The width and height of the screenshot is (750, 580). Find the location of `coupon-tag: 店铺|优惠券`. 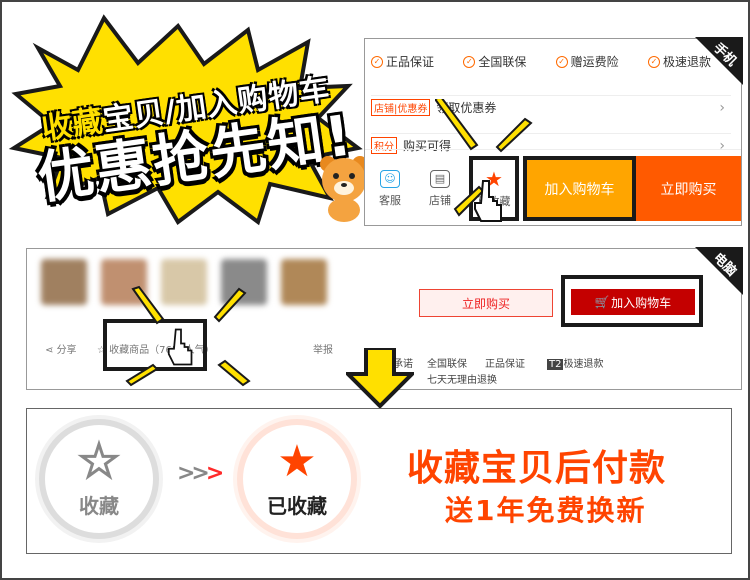

coupon-tag: 店铺|优惠券 is located at coordinates (401, 107).